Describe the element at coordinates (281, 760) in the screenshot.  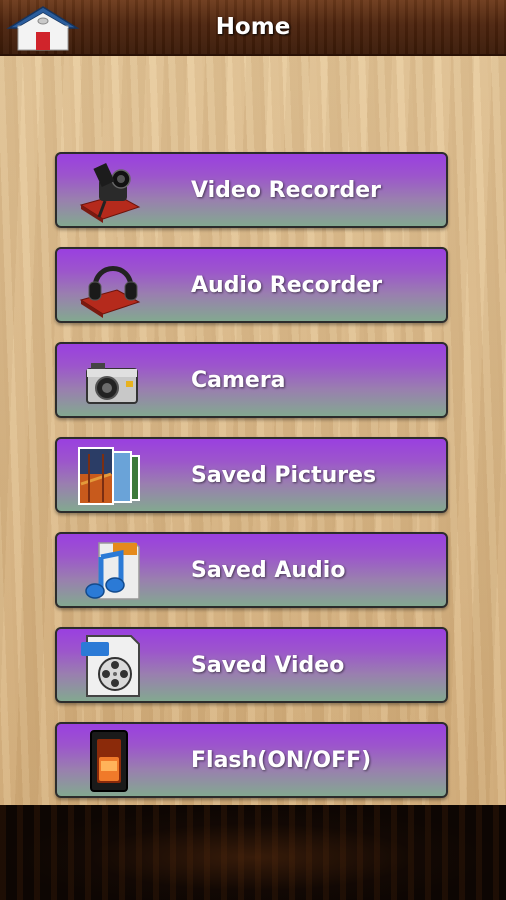
I see `flash-toggle-label: Flash(ON/OFF)` at that location.